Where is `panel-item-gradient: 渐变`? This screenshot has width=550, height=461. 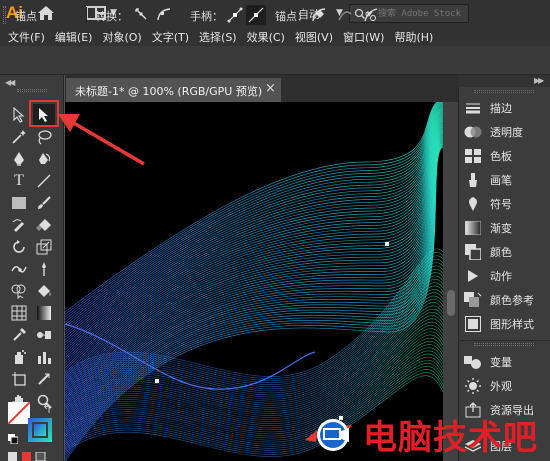 panel-item-gradient: 渐变 is located at coordinates (506, 228).